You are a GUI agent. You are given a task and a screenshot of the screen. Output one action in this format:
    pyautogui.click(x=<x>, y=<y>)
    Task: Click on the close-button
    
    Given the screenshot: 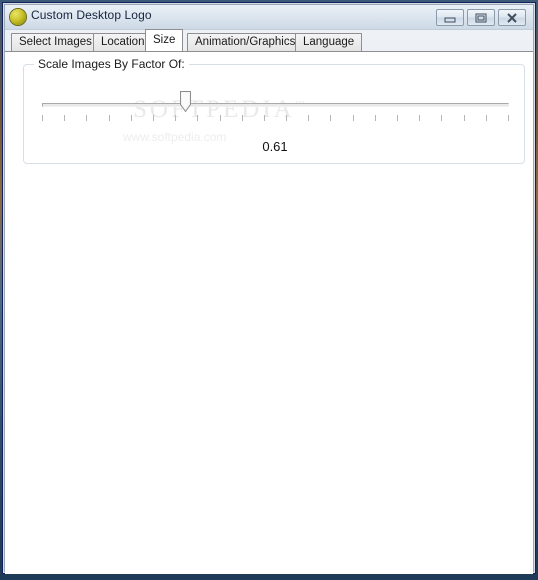 What is the action you would take?
    pyautogui.click(x=512, y=17)
    